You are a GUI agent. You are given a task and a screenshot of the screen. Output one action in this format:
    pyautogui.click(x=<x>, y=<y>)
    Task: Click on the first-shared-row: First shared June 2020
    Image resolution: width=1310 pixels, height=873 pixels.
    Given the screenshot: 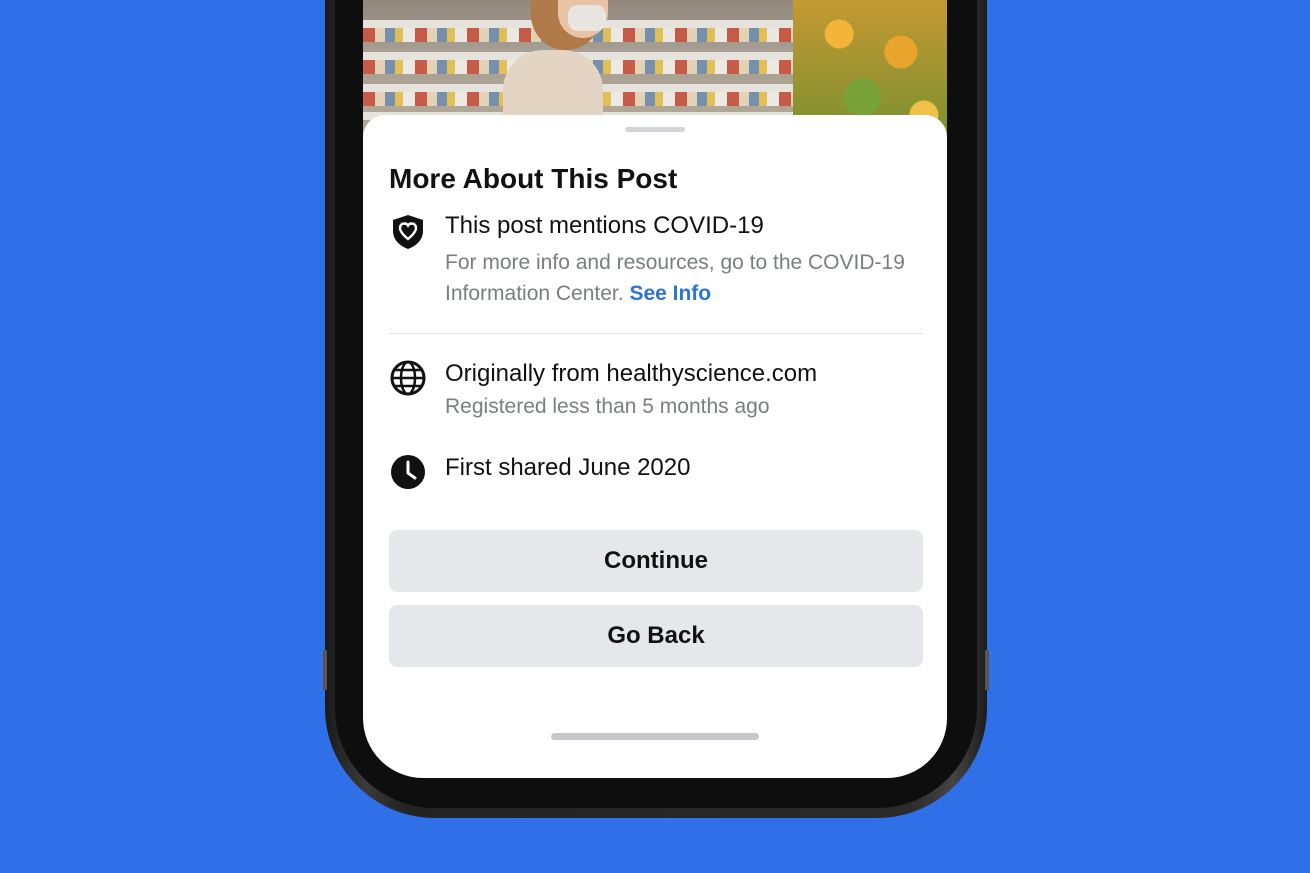 What is the action you would take?
    pyautogui.click(x=656, y=473)
    